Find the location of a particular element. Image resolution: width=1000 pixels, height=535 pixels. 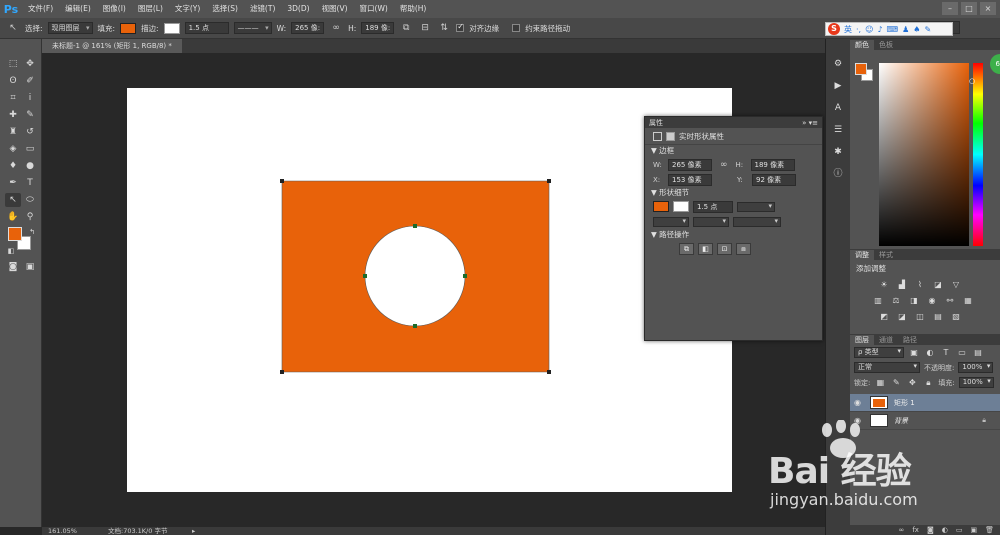

properties-tab: 属性 is located at coordinates (656, 123).